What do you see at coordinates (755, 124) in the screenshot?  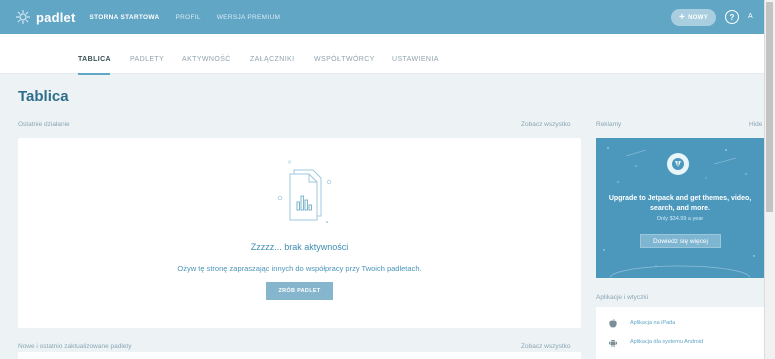 I see `ads-hide-link: Hide` at bounding box center [755, 124].